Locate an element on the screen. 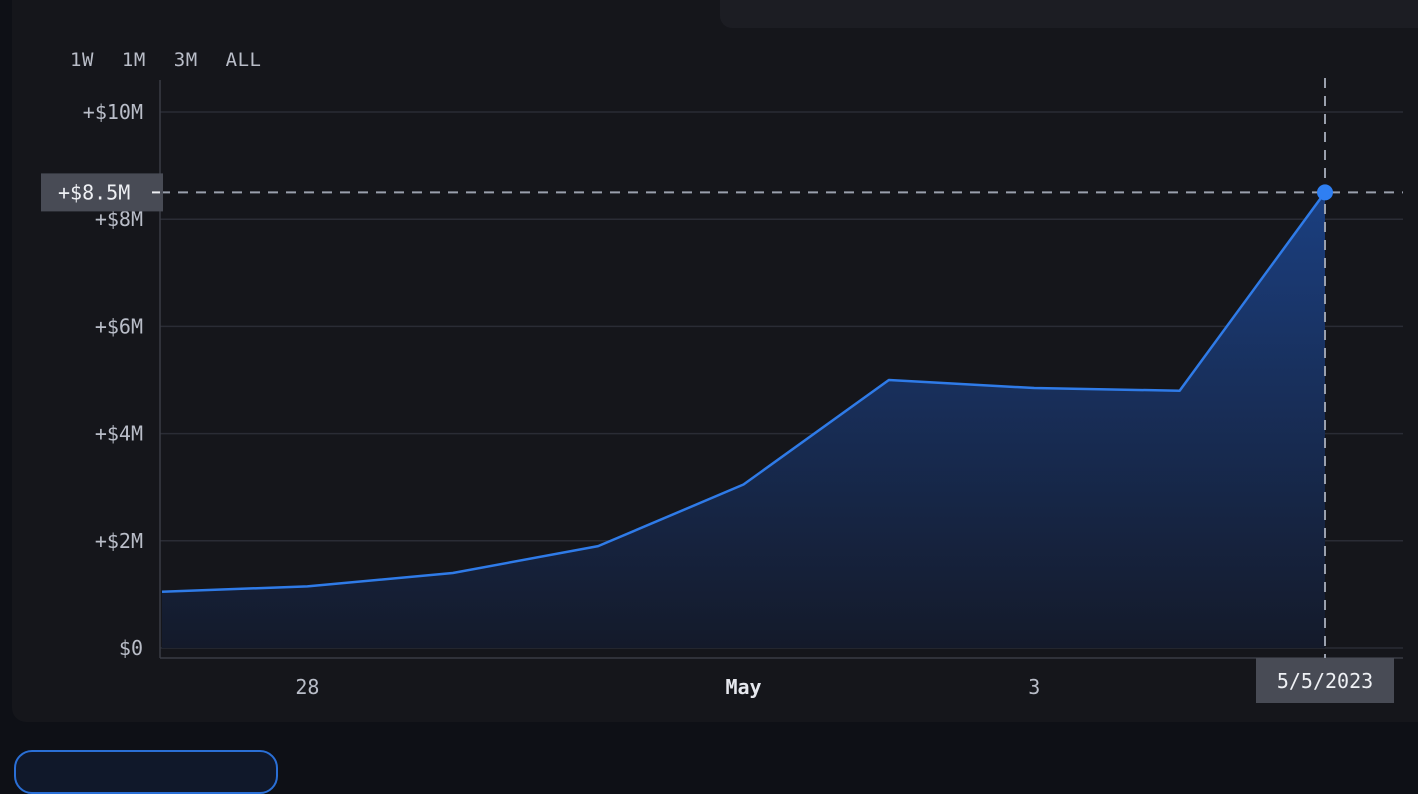 The height and width of the screenshot is (794, 1418). crosshair-y-label: +$8.5M is located at coordinates (94, 192).